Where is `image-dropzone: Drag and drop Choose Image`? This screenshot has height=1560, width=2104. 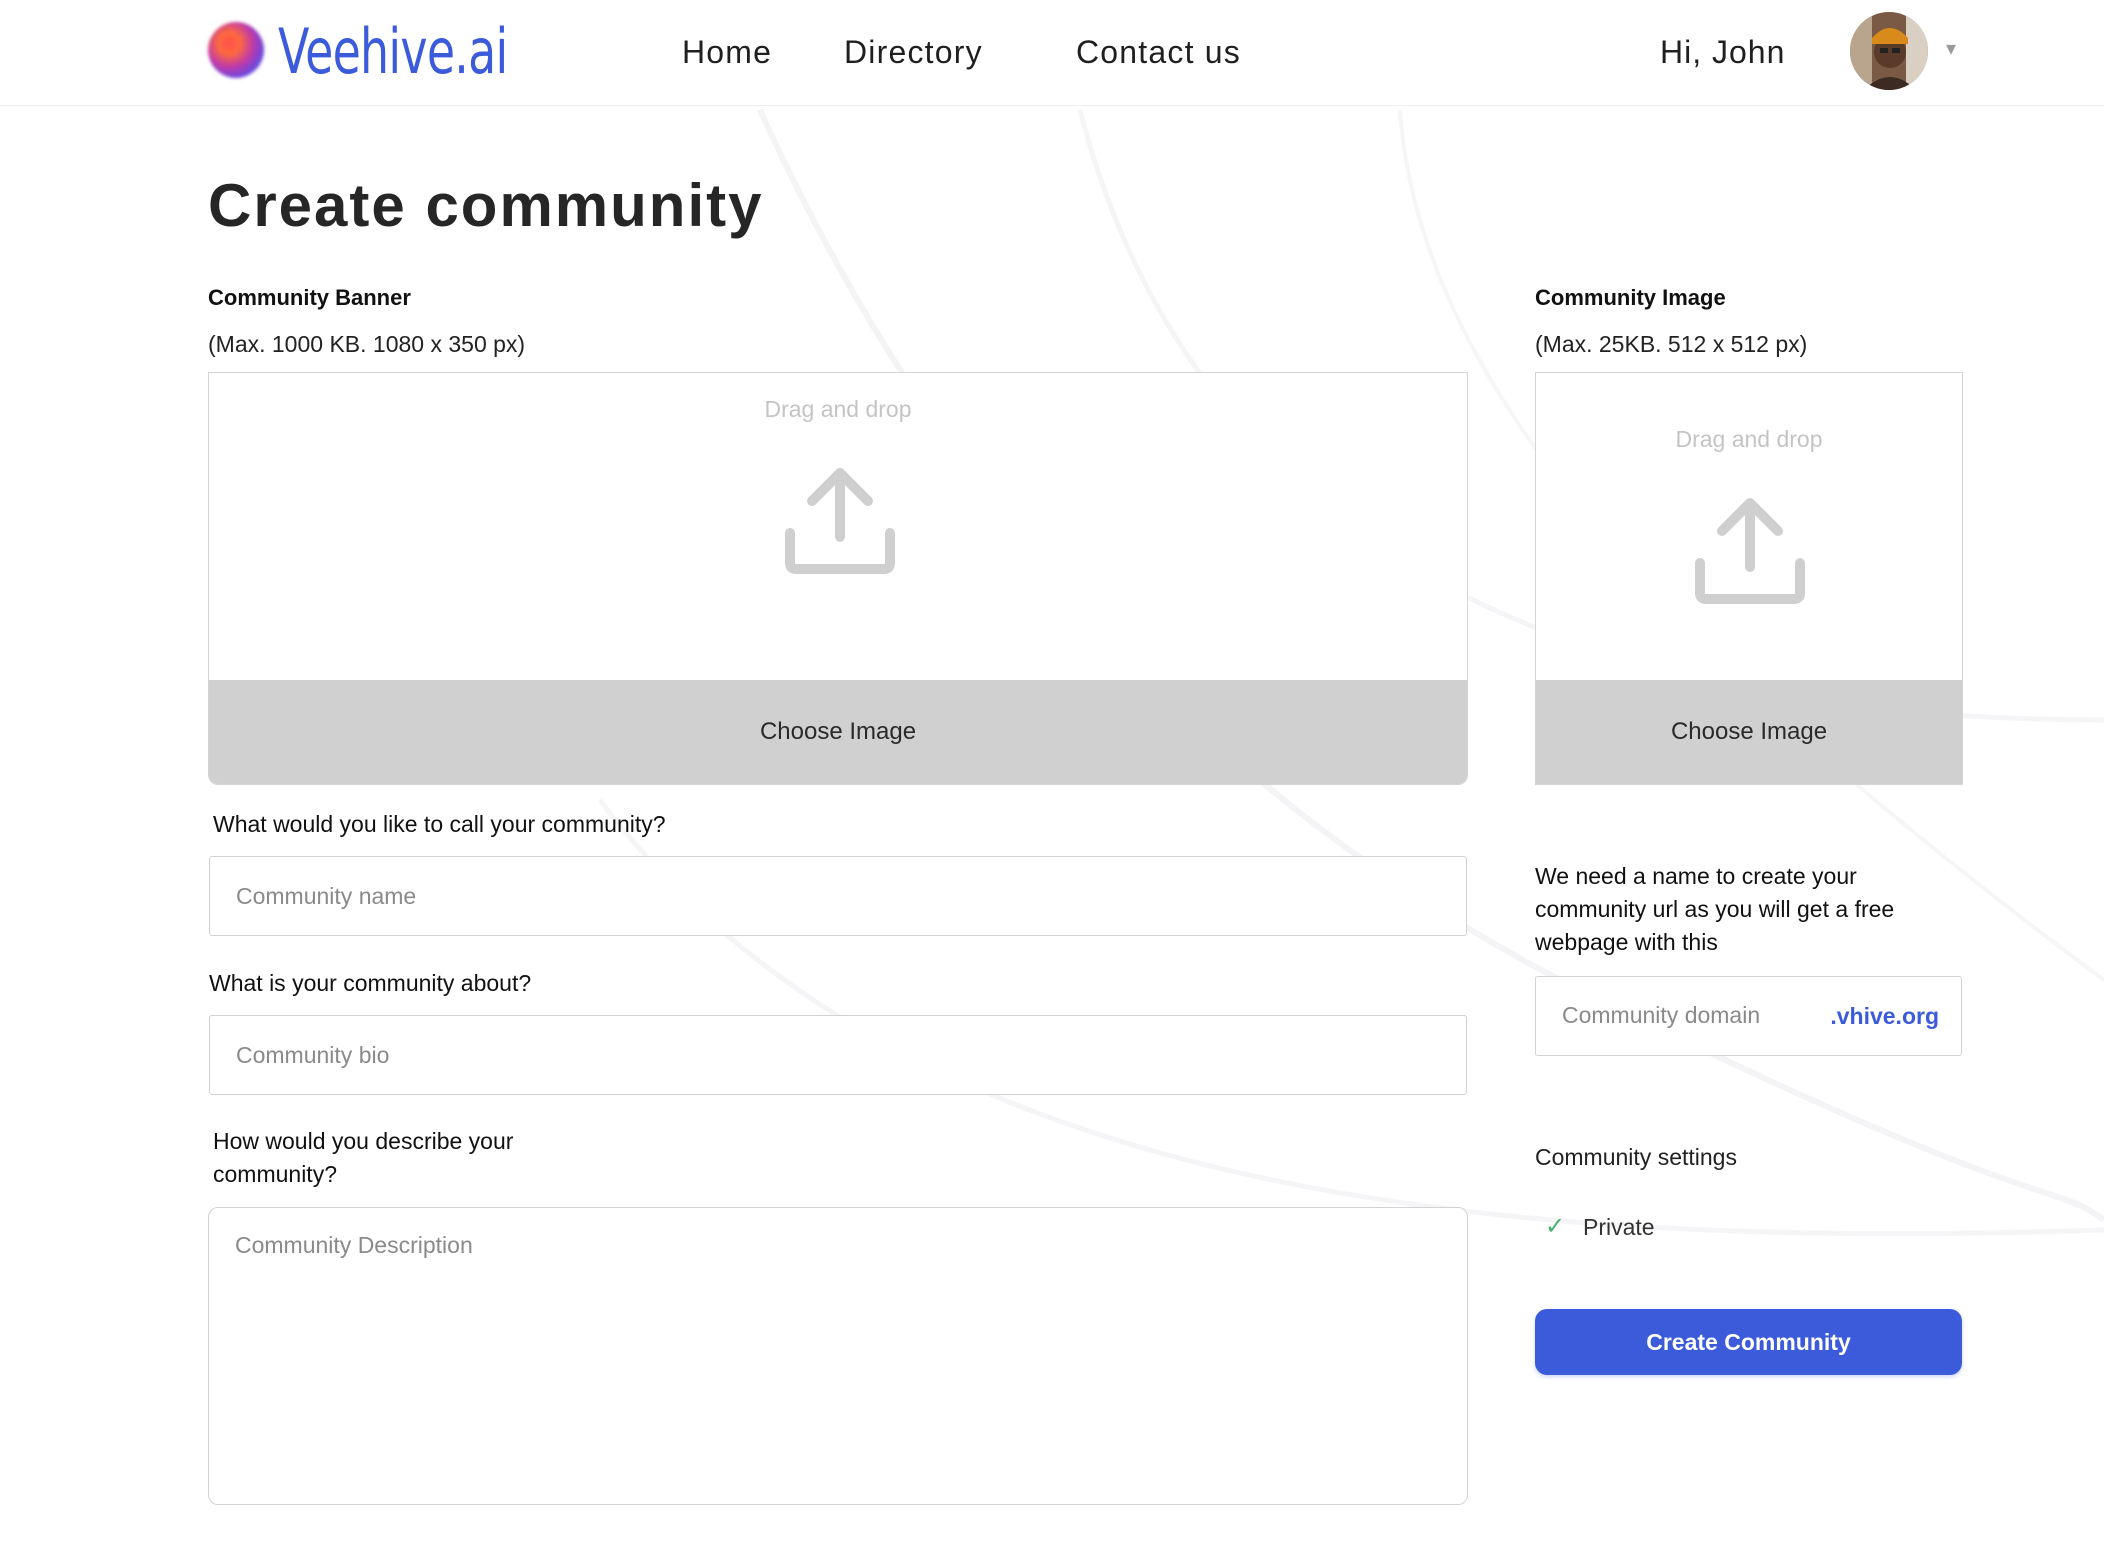
image-dropzone: Drag and drop Choose Image is located at coordinates (1749, 578).